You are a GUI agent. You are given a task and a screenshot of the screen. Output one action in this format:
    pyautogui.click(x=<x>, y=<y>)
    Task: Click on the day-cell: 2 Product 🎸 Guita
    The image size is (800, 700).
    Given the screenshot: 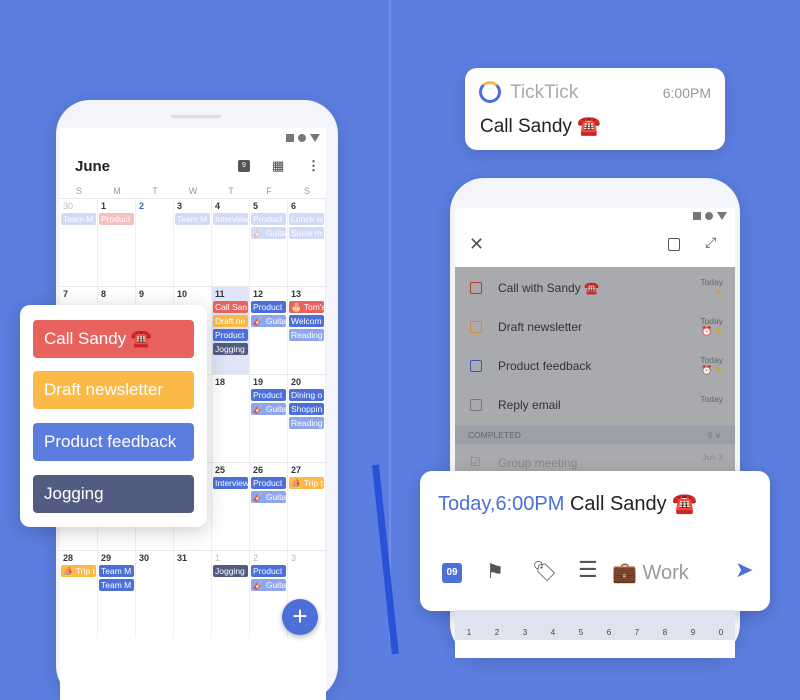 What is the action you would take?
    pyautogui.click(x=269, y=594)
    